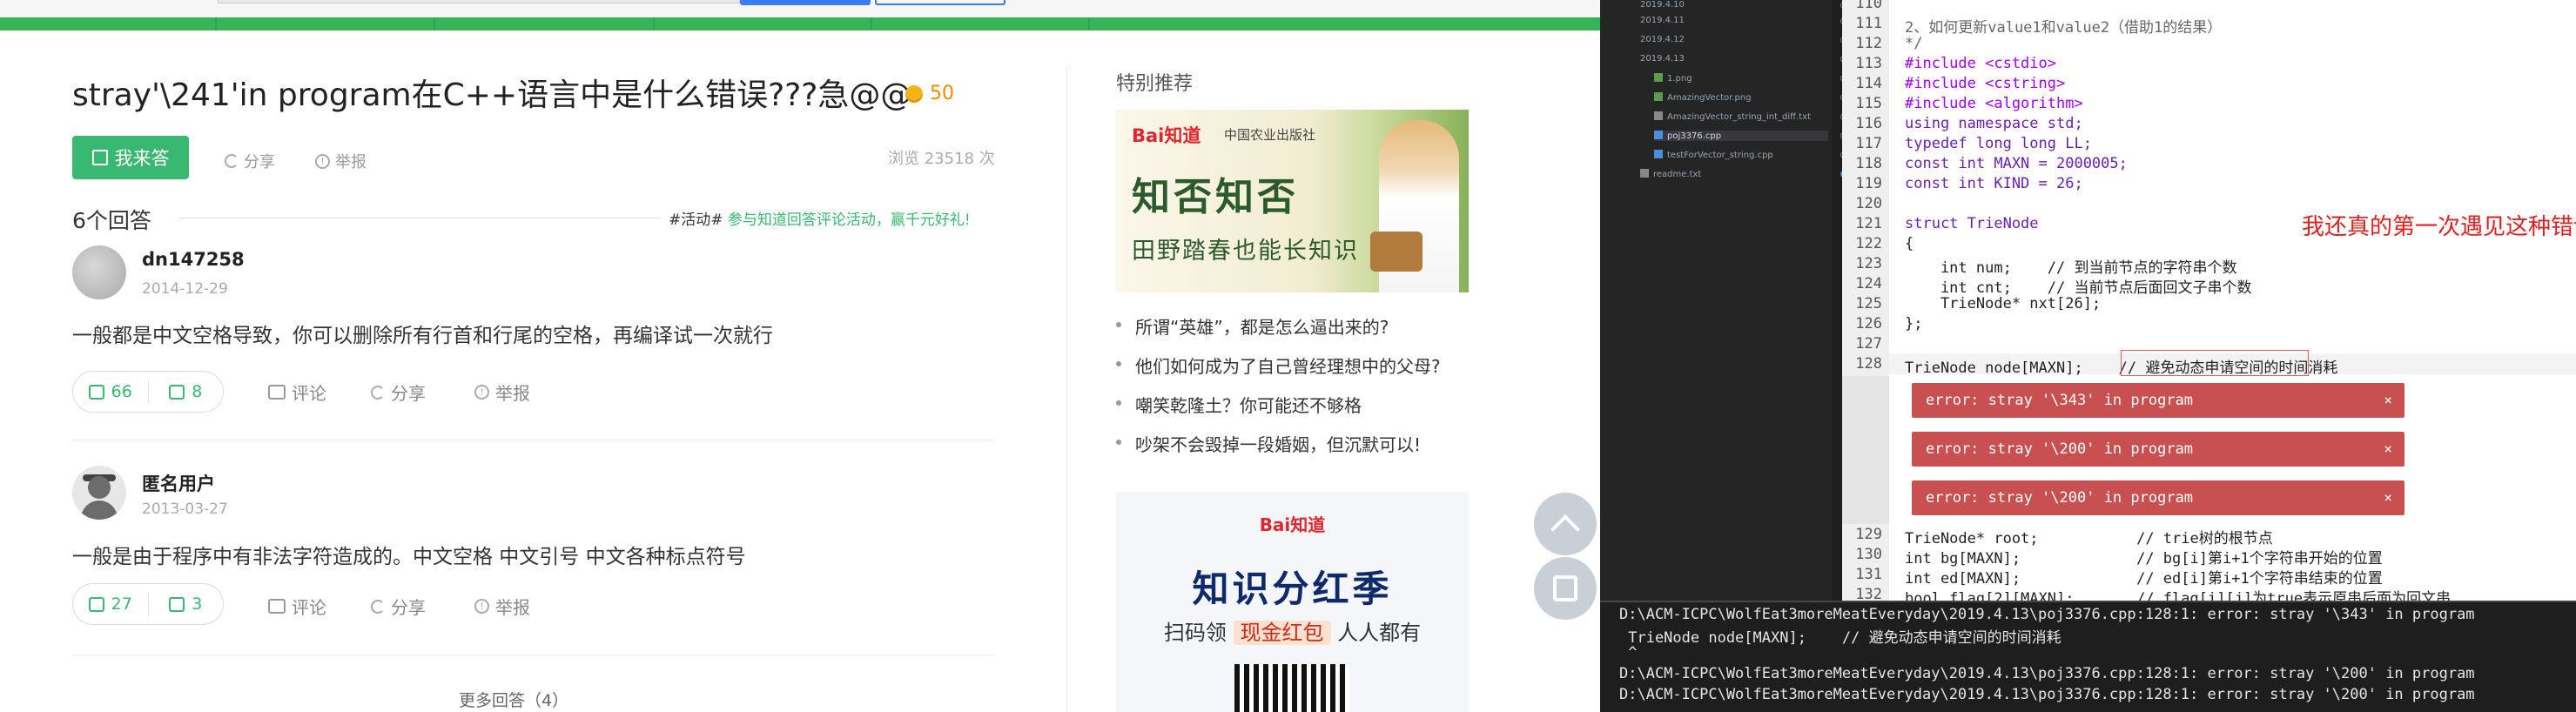 The height and width of the screenshot is (712, 2576). I want to click on tree-folder: 2019.4.11, so click(1662, 20).